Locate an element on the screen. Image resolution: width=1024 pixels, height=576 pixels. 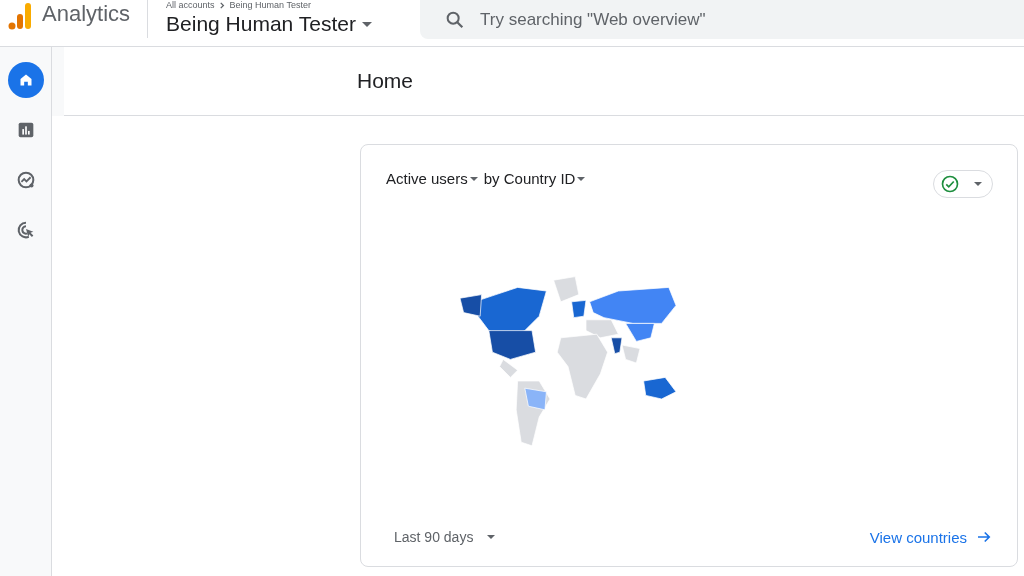
search-field: Try searching "Web overview" is located at coordinates (722, 19).